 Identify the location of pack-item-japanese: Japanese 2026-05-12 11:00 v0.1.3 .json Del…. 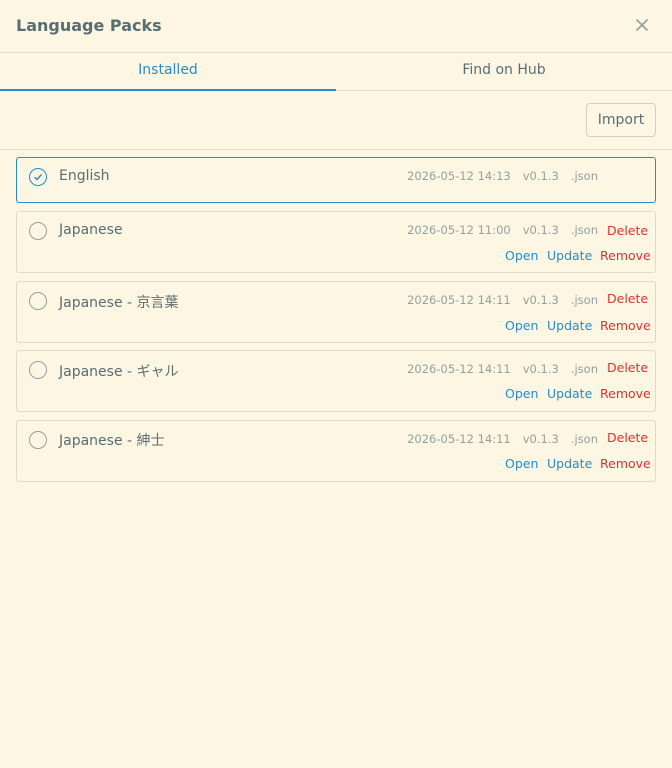
(336, 242).